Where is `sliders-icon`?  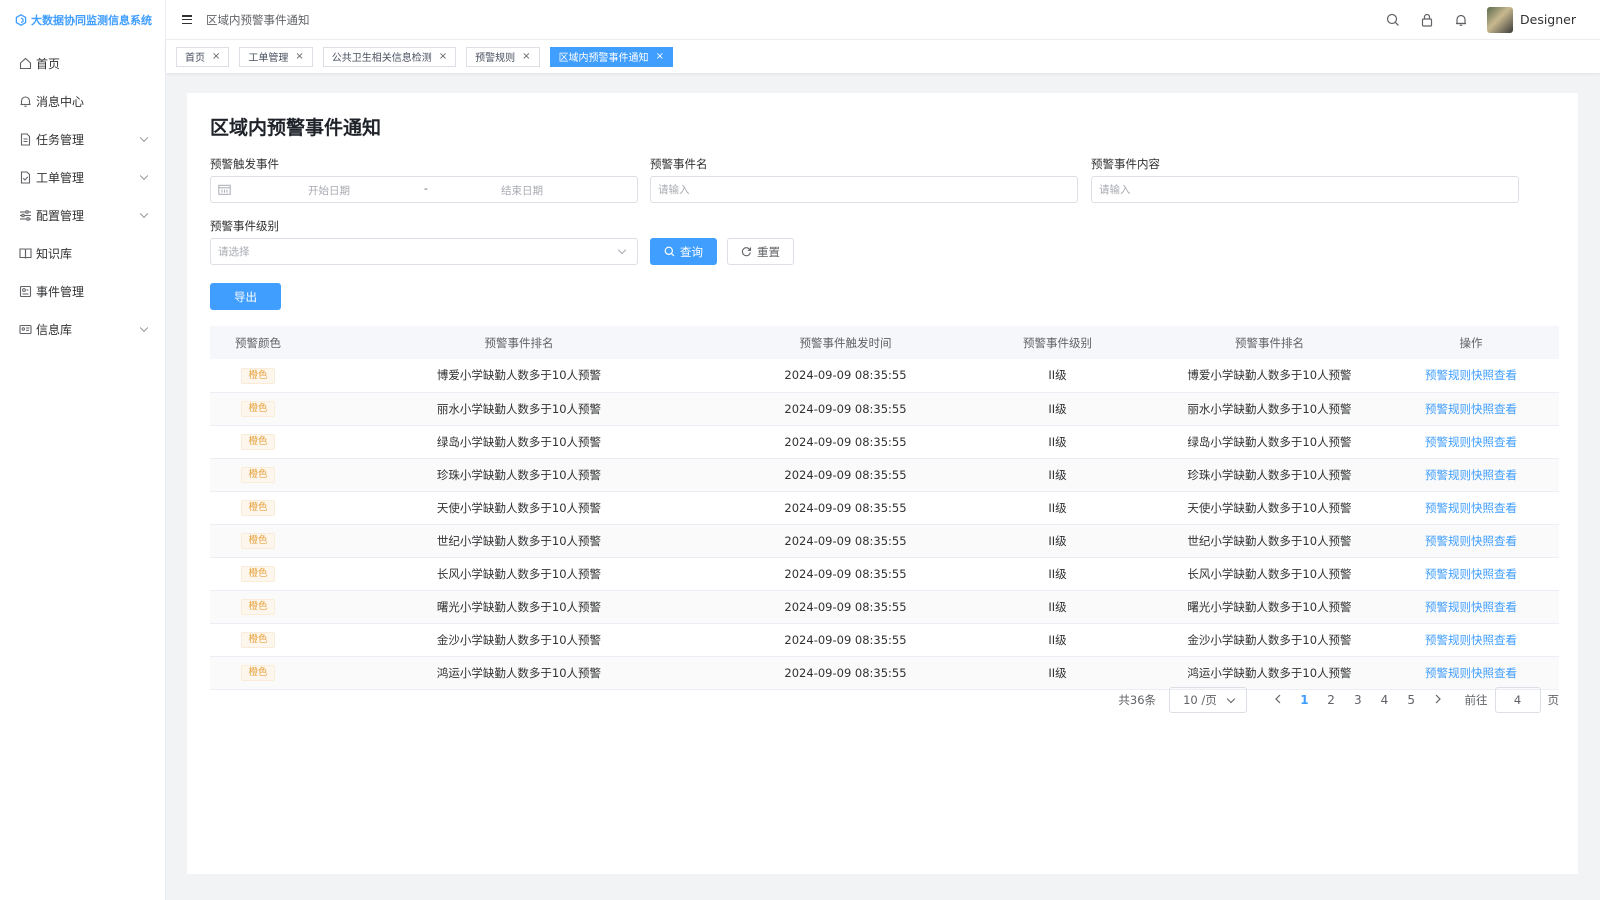 sliders-icon is located at coordinates (25, 215).